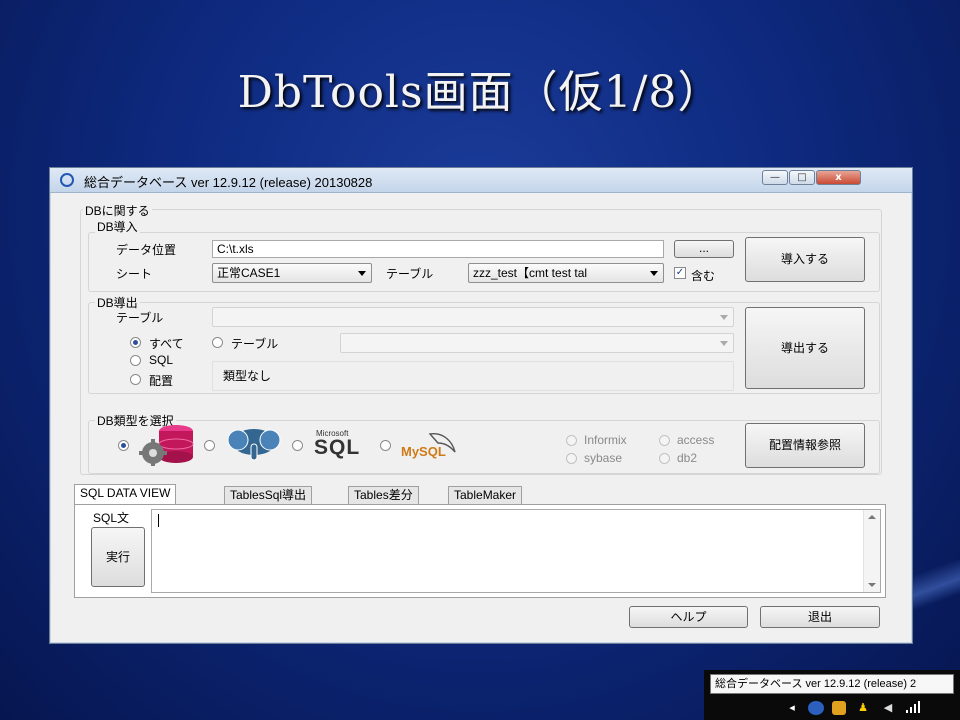 The image size is (960, 720). I want to click on exit-button: 退出, so click(820, 617).